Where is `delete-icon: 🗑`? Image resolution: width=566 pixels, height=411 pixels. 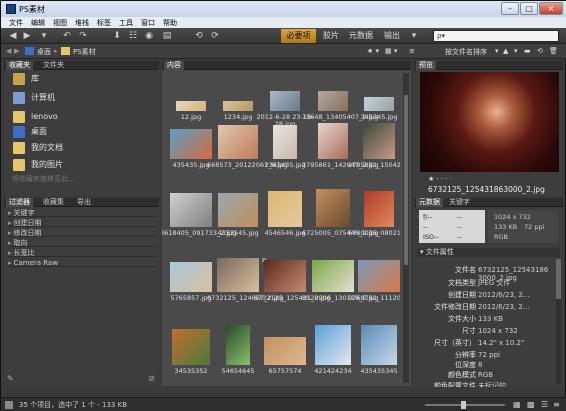 delete-icon: 🗑 is located at coordinates (553, 51).